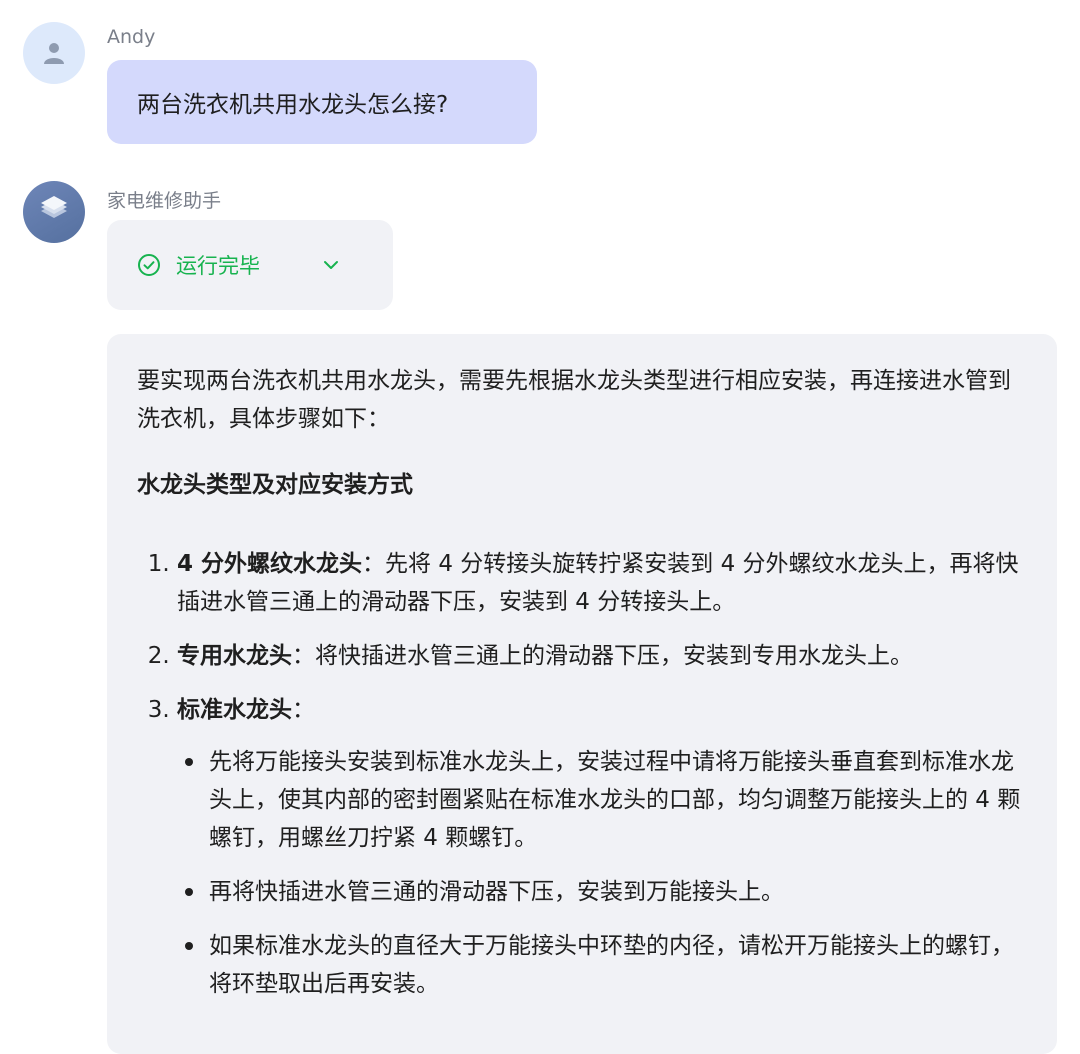 Image resolution: width=1080 pixels, height=1054 pixels. Describe the element at coordinates (614, 656) in the screenshot. I see `step-text: 将快插进水管三通上的滑动器下压，安装到专用水龙头上。` at that location.